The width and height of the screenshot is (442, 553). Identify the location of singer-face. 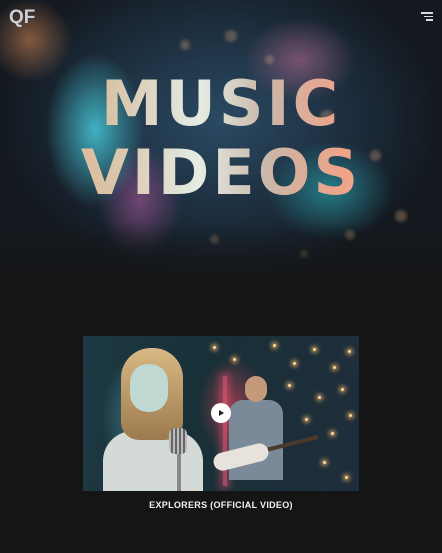
(149, 388).